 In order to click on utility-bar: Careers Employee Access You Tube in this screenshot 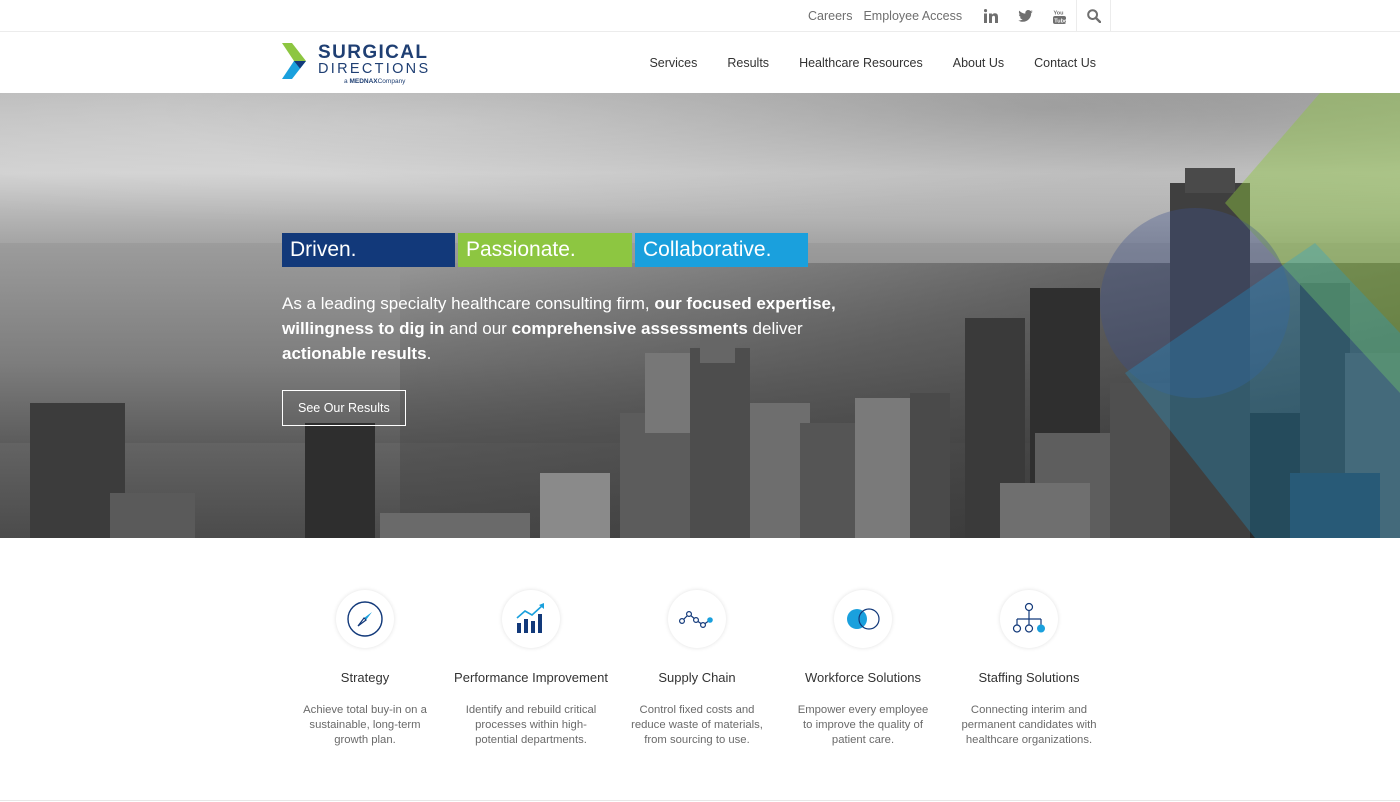, I will do `click(700, 16)`.